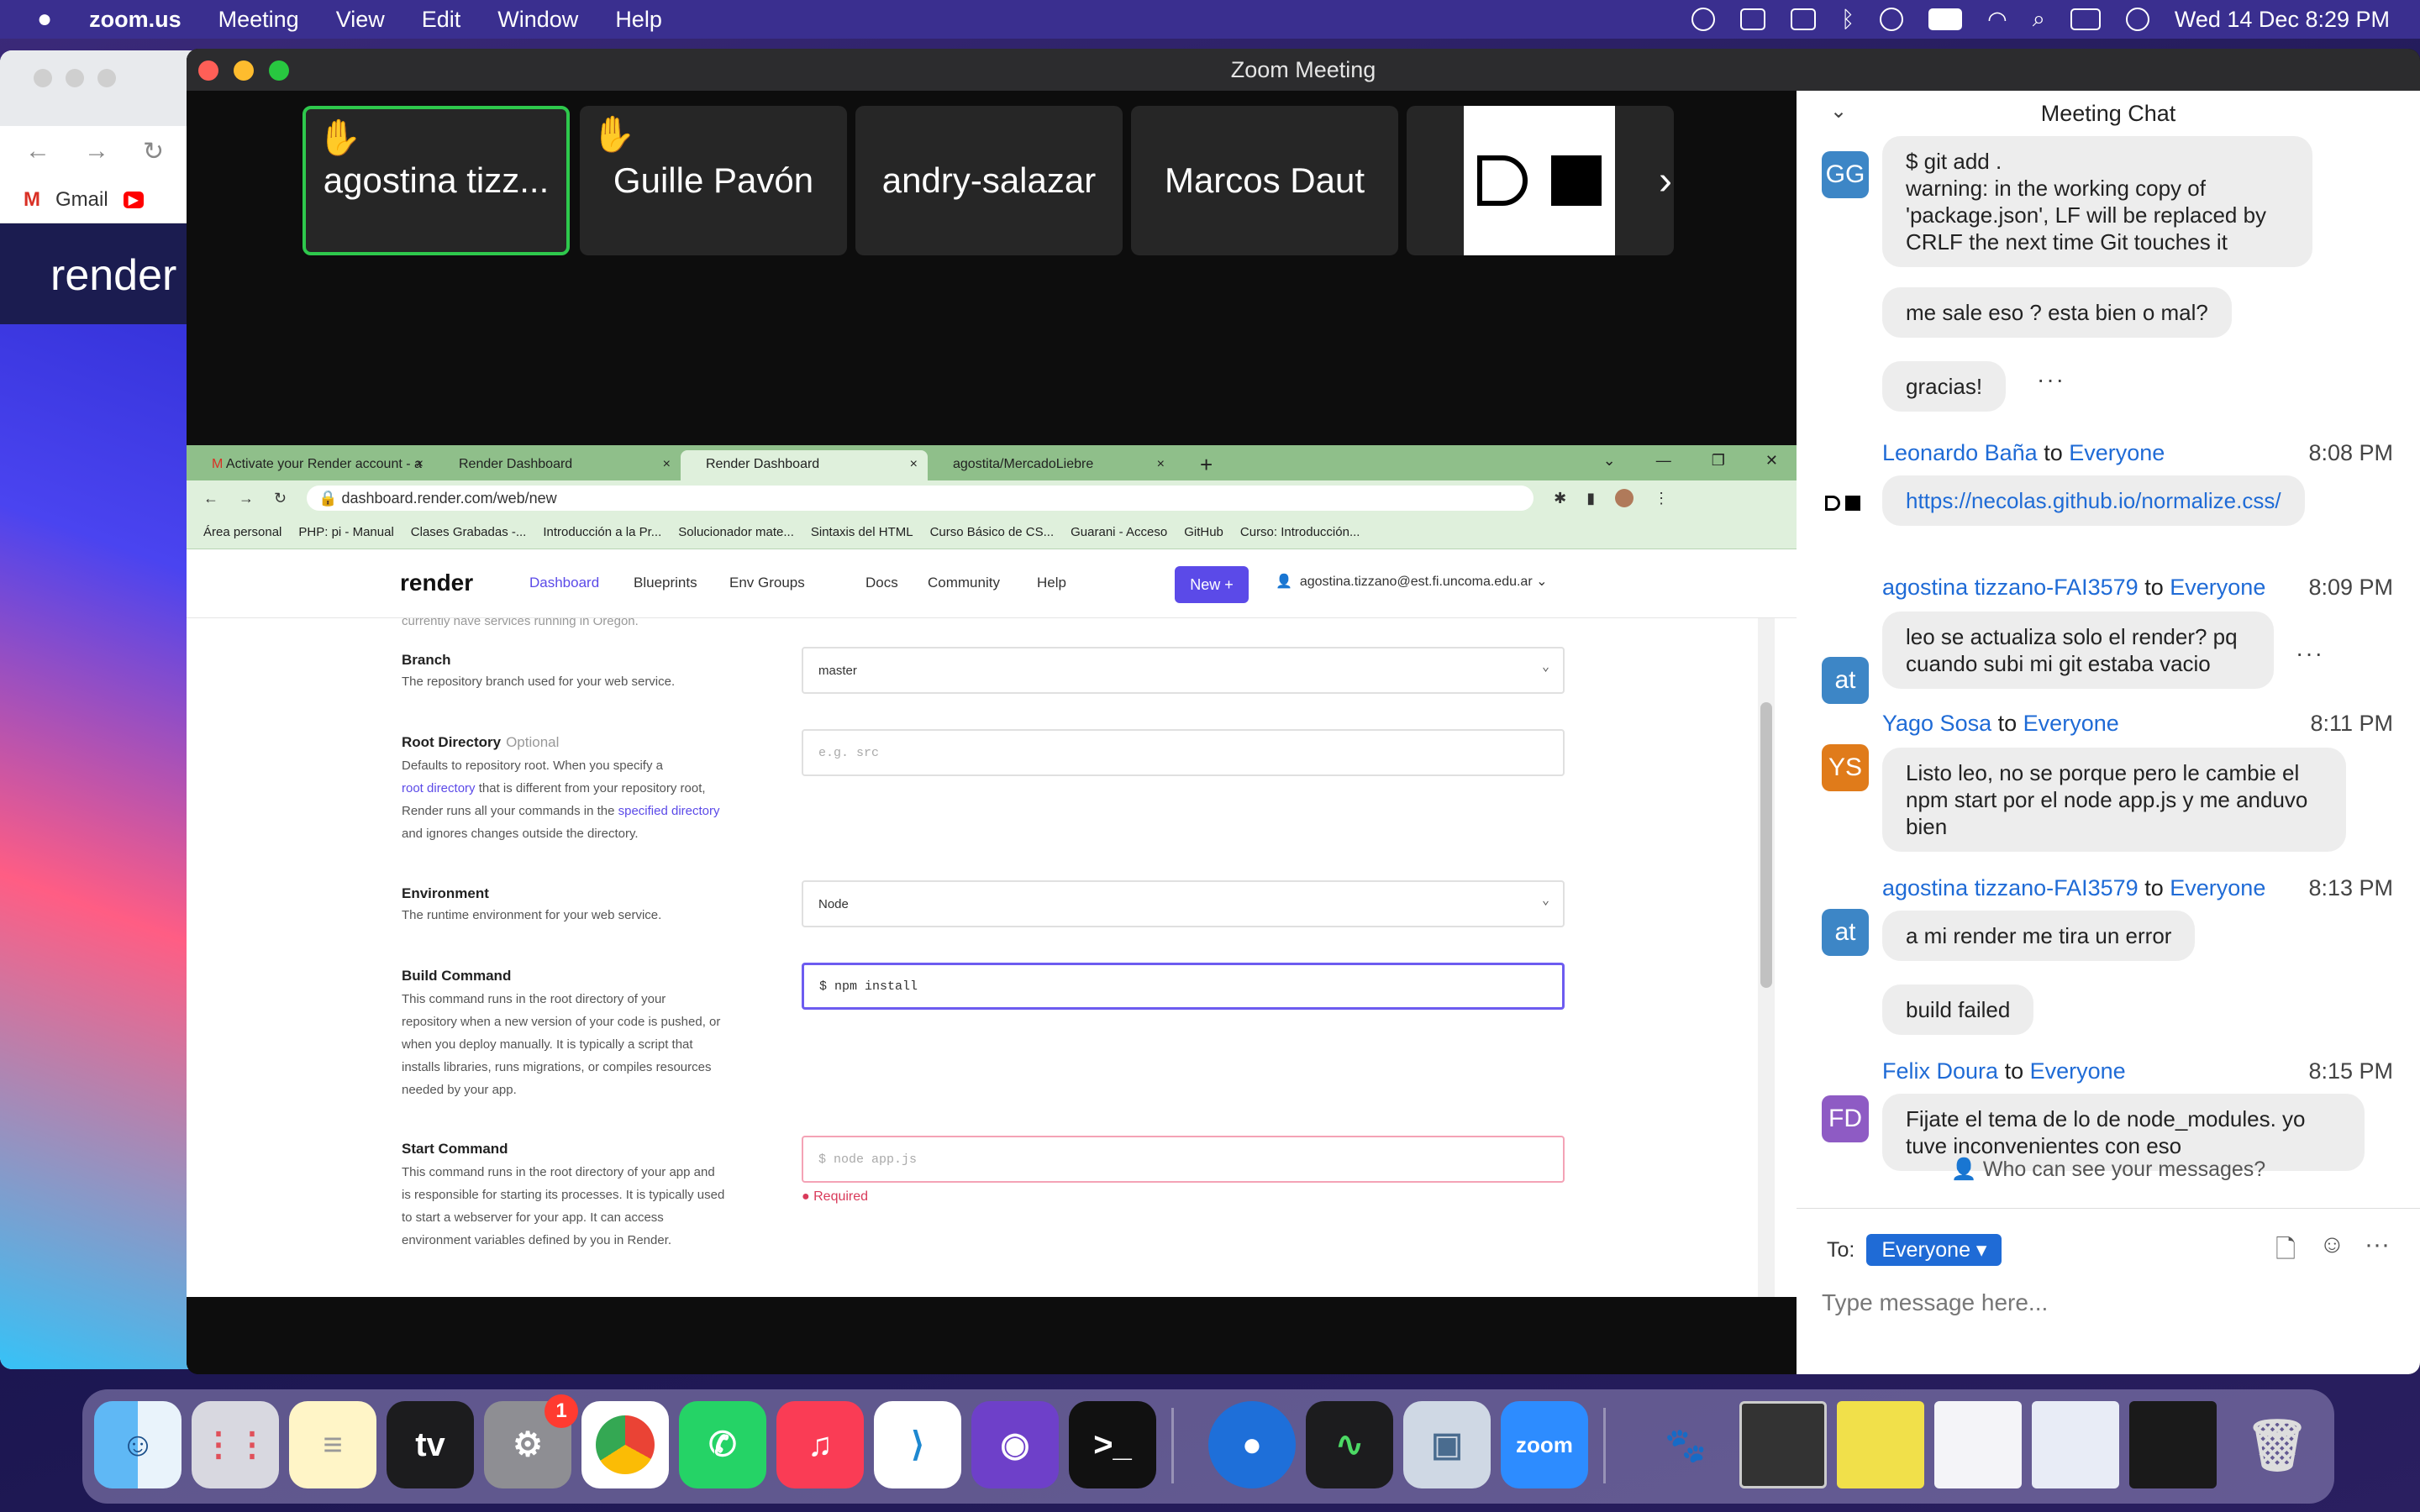  Describe the element at coordinates (37, 151) in the screenshot. I see `back-icon: ←` at that location.